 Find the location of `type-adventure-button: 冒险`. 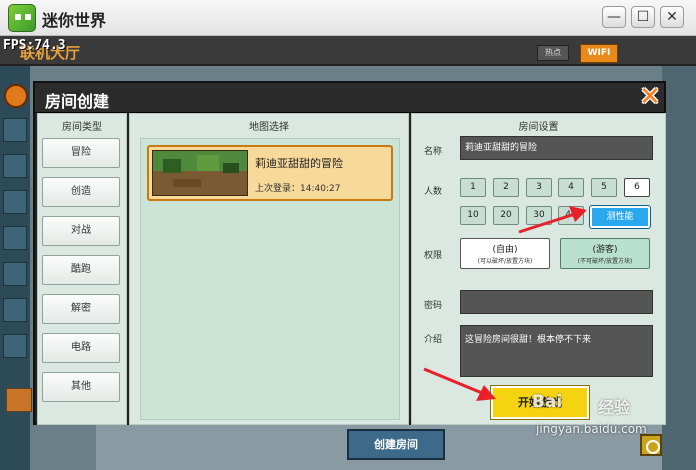

type-adventure-button: 冒险 is located at coordinates (81, 153).